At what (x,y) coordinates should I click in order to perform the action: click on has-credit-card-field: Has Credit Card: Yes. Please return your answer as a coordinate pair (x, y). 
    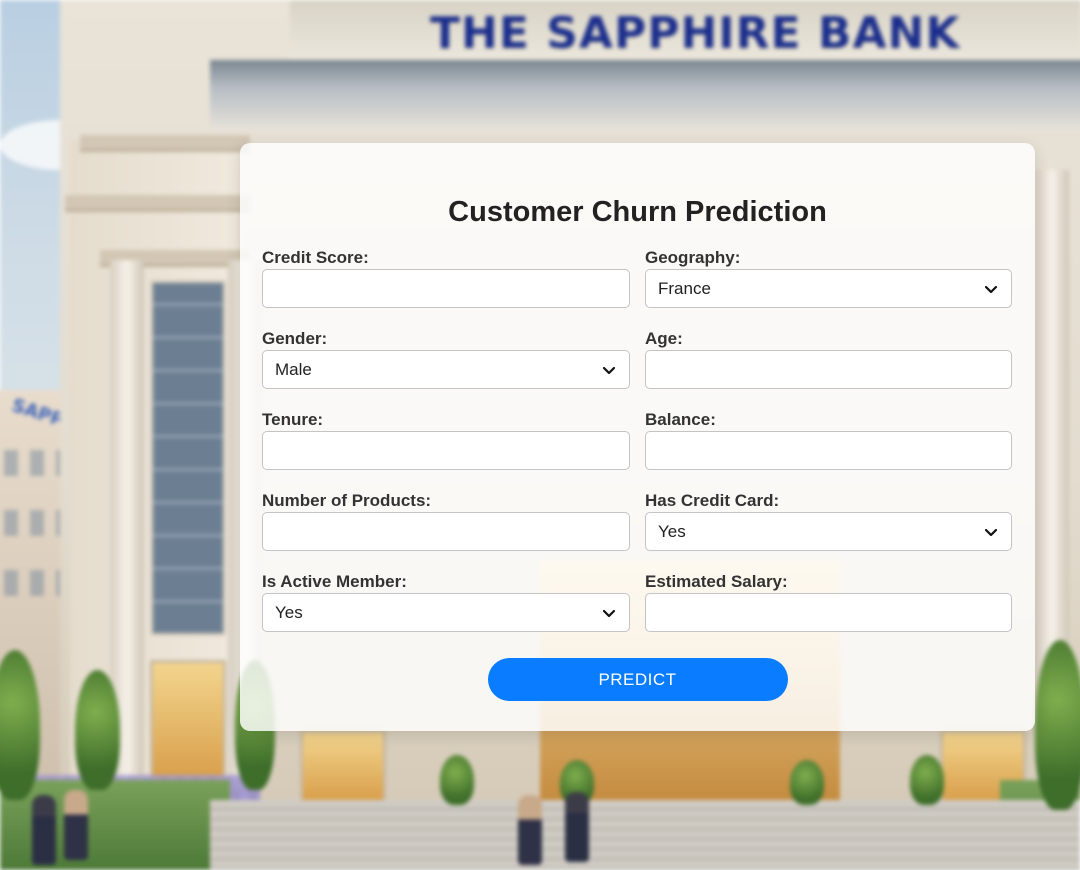
    Looking at the image, I should click on (828, 530).